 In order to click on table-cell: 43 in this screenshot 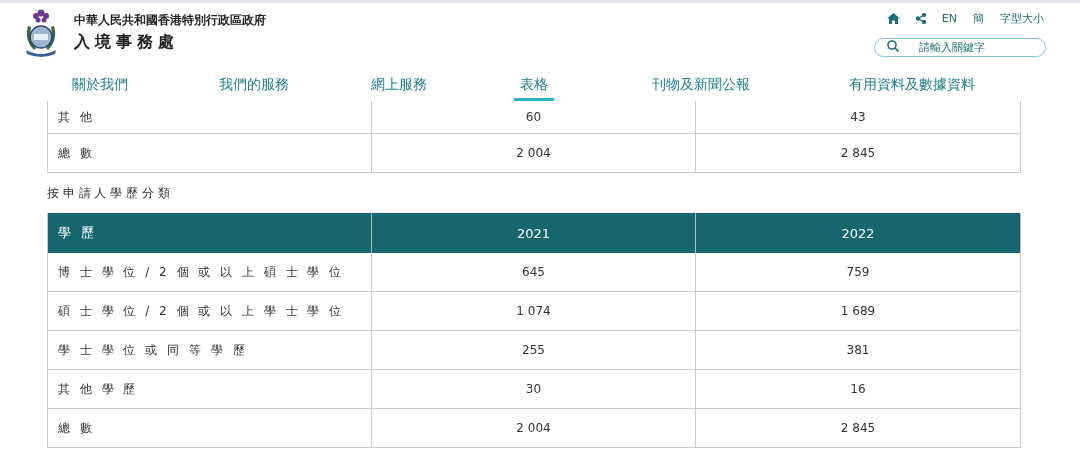, I will do `click(858, 117)`.